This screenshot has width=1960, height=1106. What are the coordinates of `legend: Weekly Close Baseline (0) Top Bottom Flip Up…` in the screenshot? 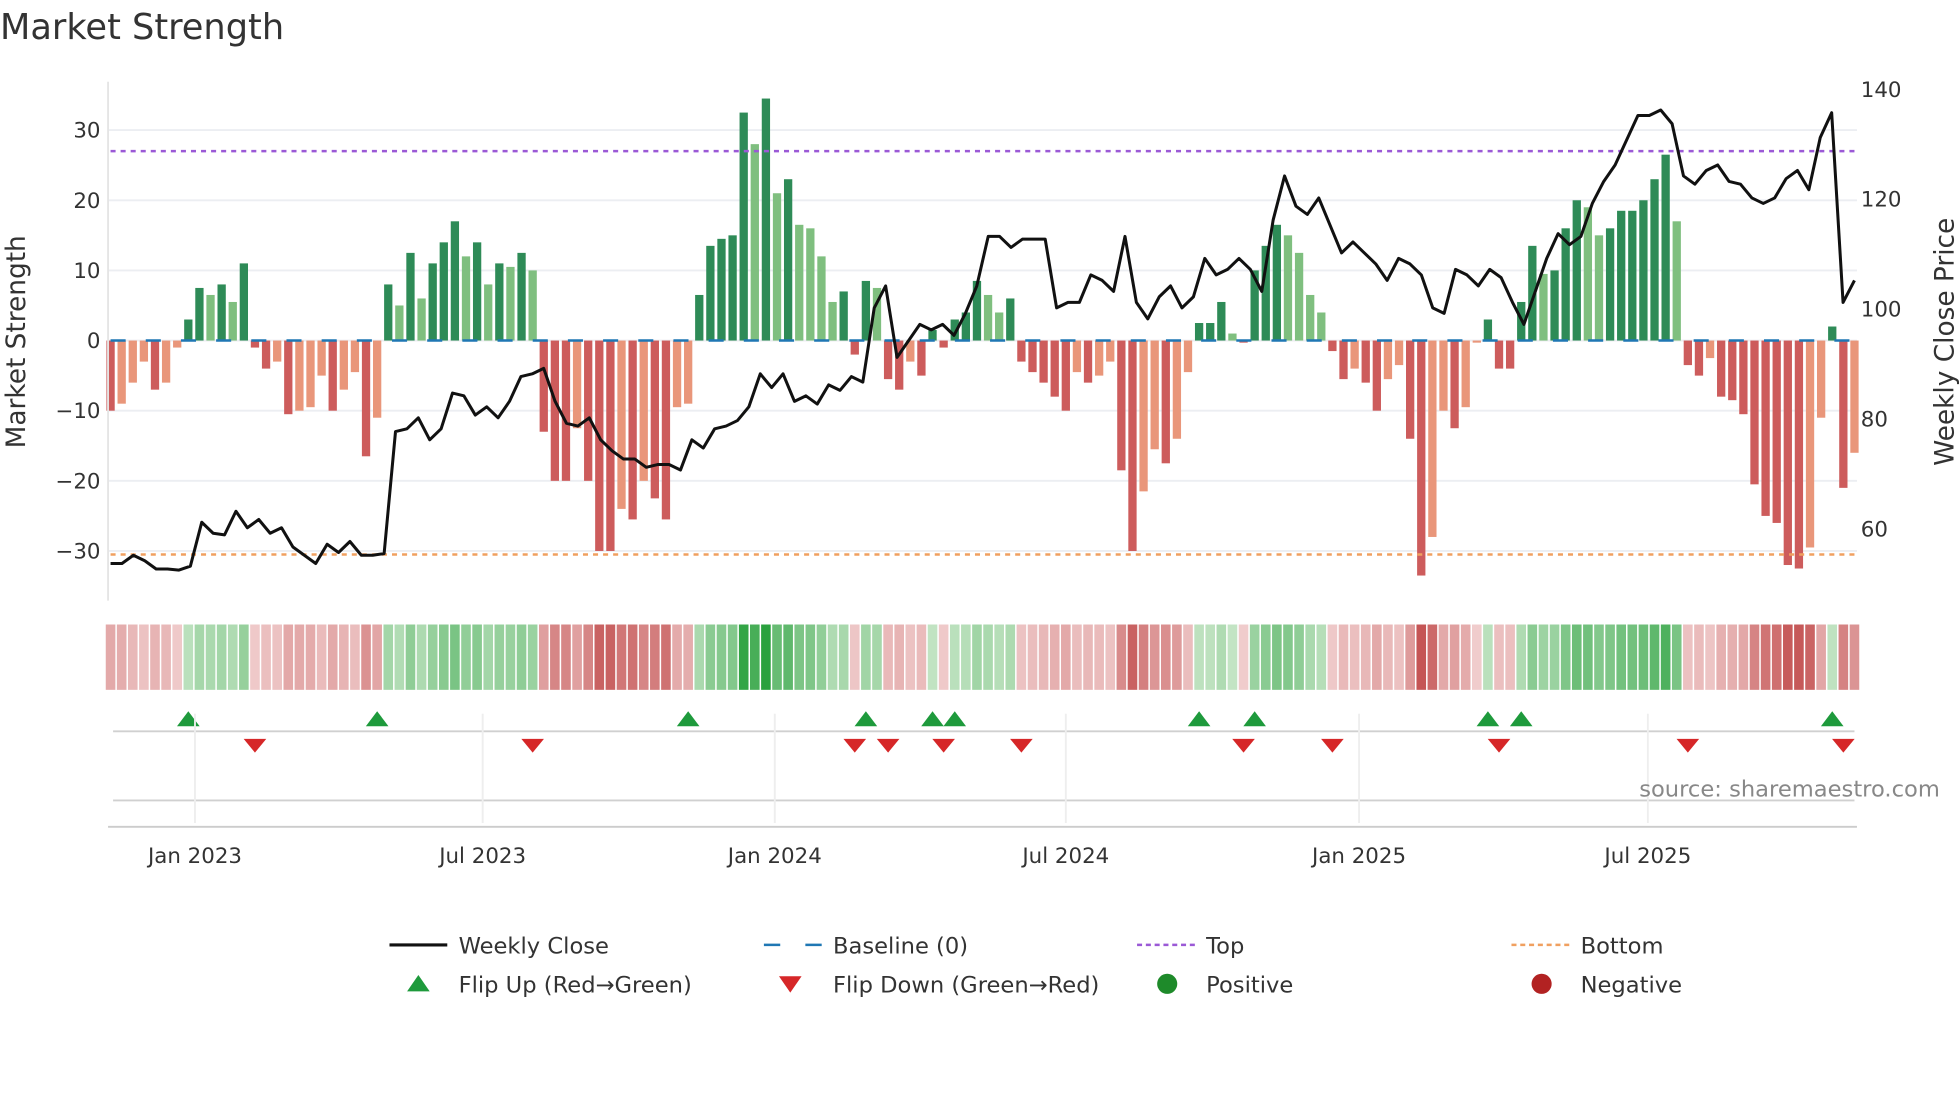 It's located at (1035, 966).